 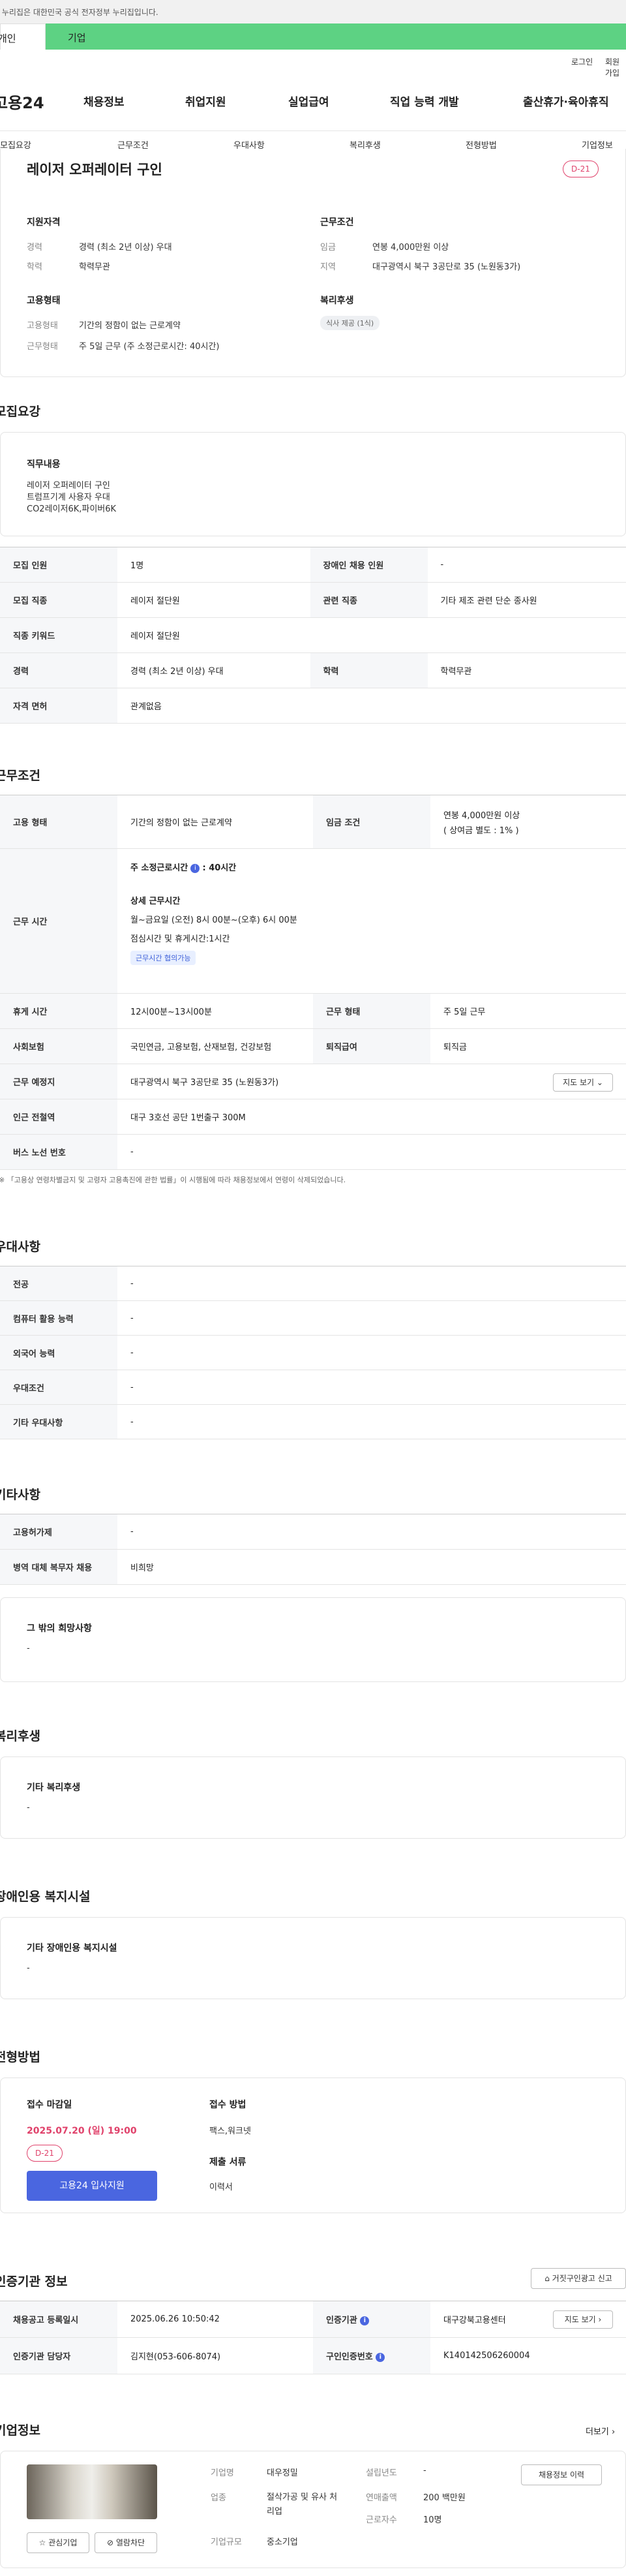 I want to click on other-wishes-value: -, so click(x=28, y=1648).